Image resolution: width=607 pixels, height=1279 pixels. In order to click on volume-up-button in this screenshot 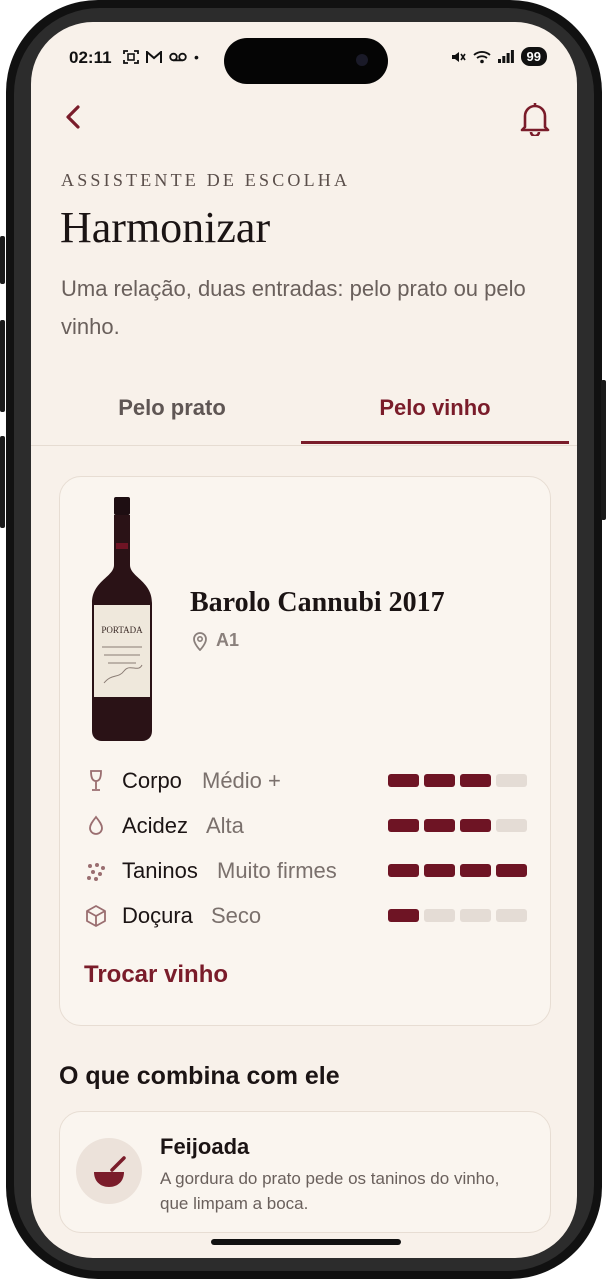, I will do `click(2, 366)`.